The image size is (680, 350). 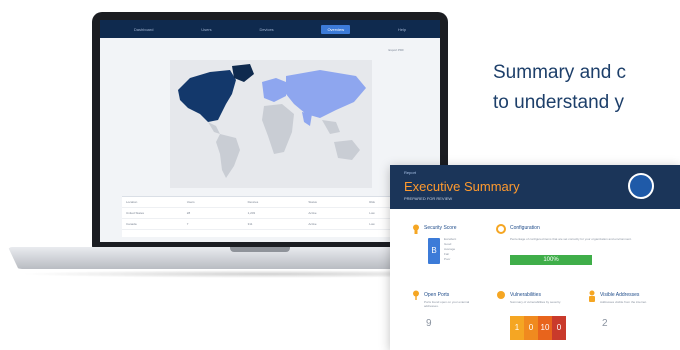 What do you see at coordinates (501, 295) in the screenshot?
I see `hazard-icon` at bounding box center [501, 295].